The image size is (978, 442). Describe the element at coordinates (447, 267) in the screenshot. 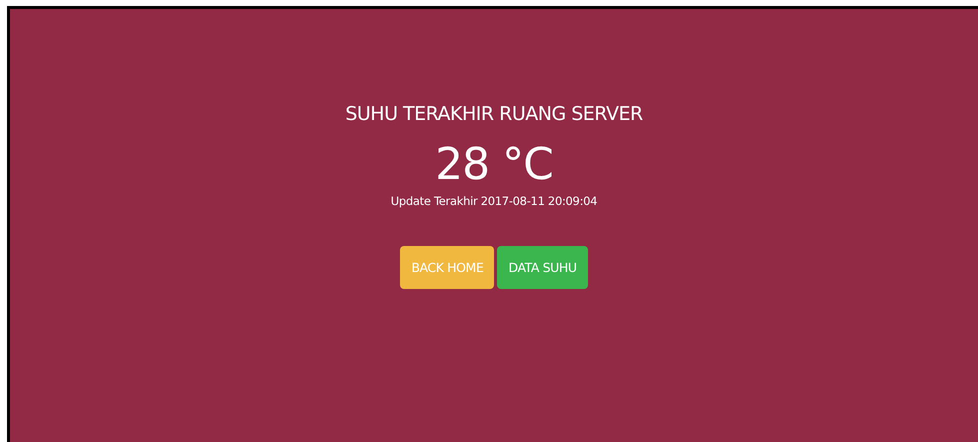

I see `back-home-button: BACK HOME` at that location.